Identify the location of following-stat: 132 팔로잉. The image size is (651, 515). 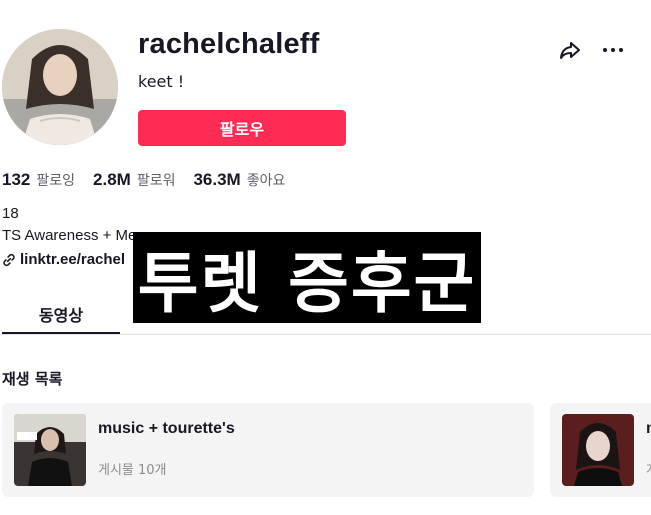
(38, 180).